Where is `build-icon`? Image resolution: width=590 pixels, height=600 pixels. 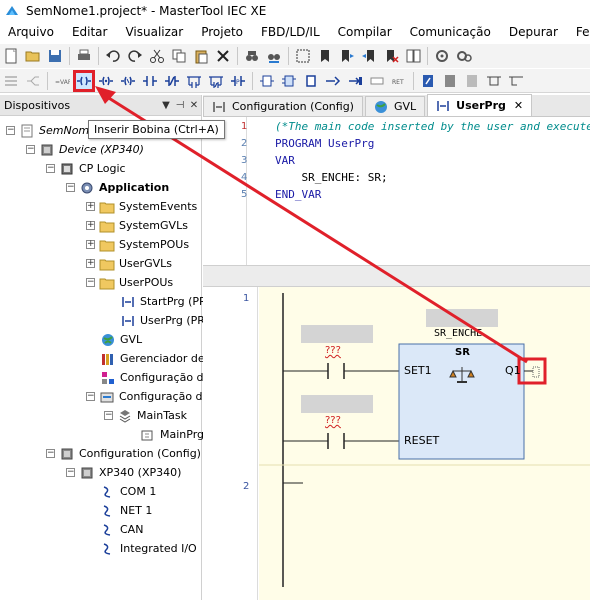
build-icon is located at coordinates (442, 56).